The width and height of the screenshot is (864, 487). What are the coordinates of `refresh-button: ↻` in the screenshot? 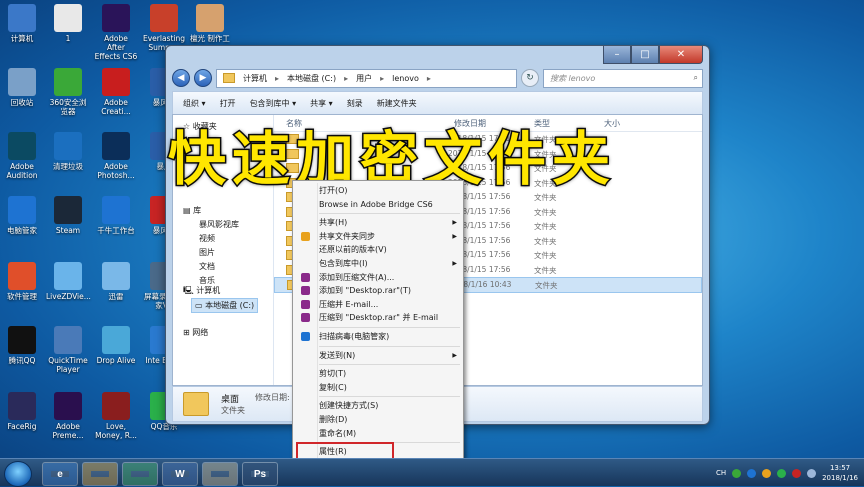 It's located at (530, 78).